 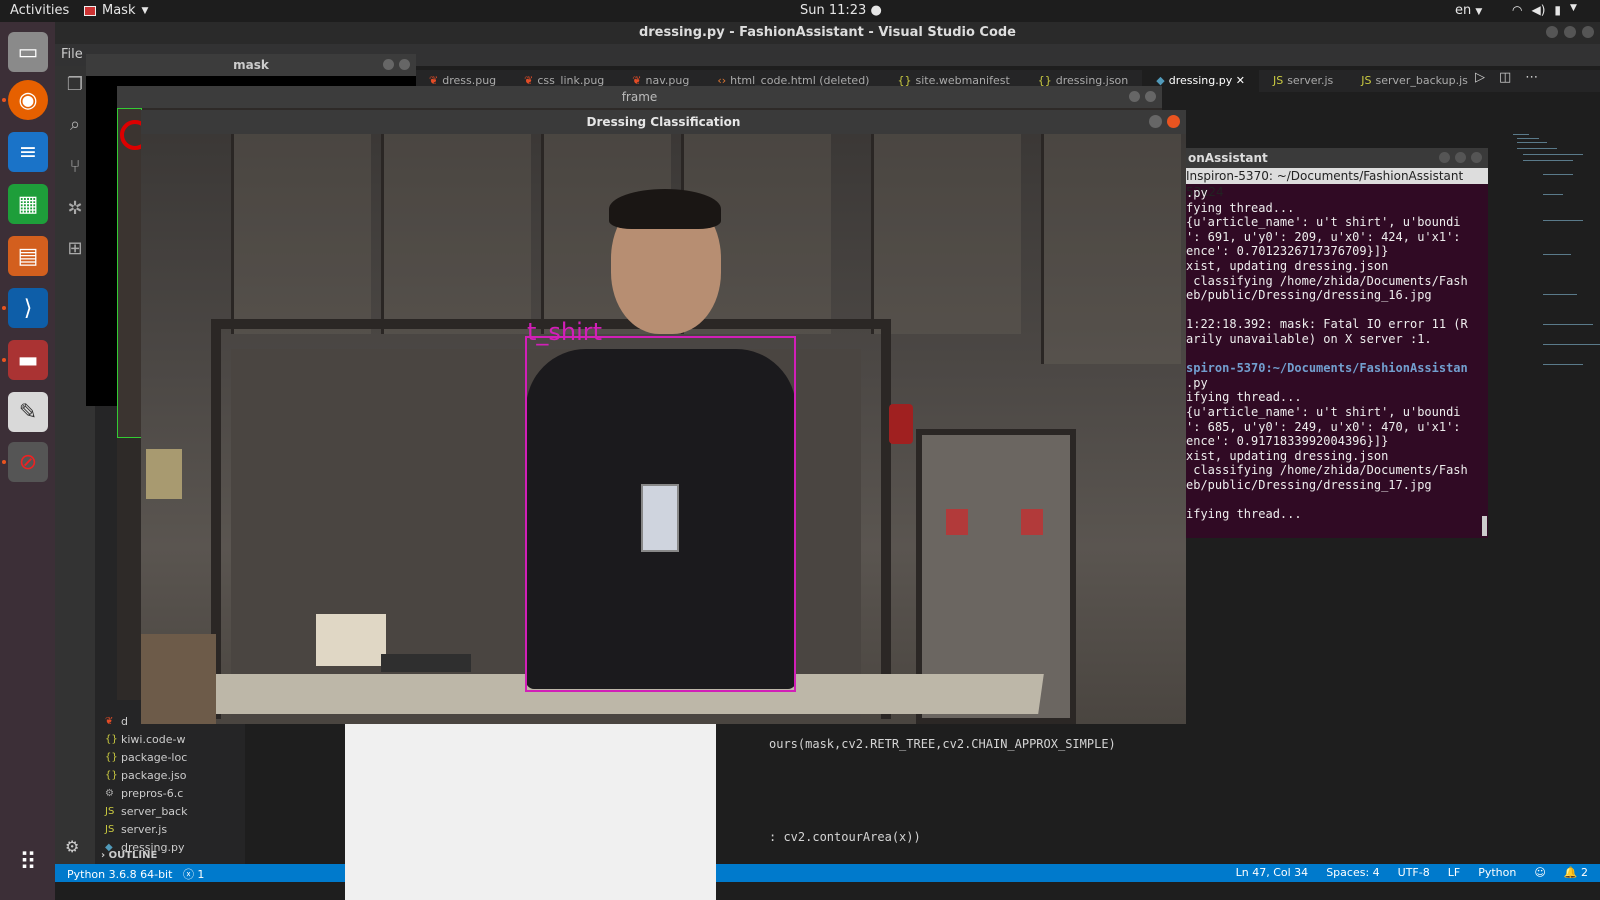 What do you see at coordinates (28, 204) in the screenshot?
I see `calc-icon: ▦` at bounding box center [28, 204].